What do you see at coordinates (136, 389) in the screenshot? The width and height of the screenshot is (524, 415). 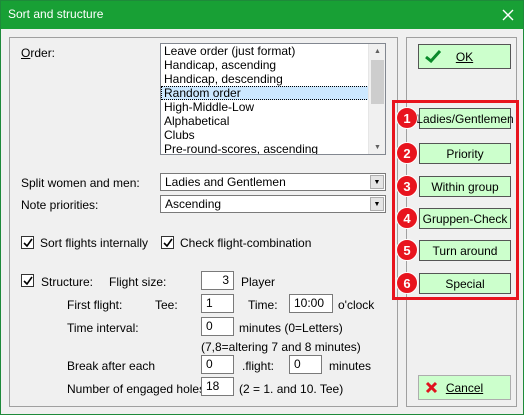 I see `holes-label: Number of engaged holes` at bounding box center [136, 389].